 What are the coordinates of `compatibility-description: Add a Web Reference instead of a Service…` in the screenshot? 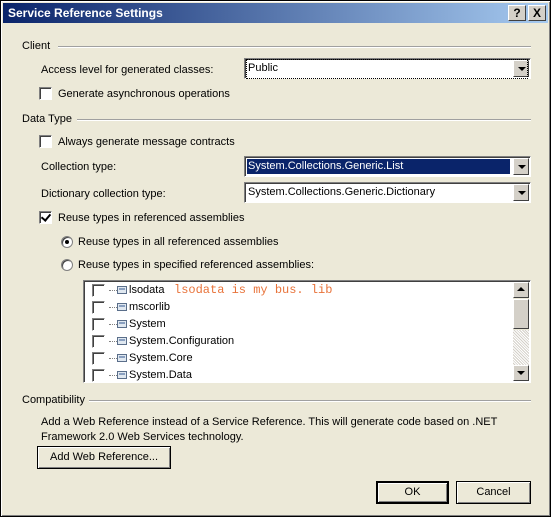 It's located at (269, 429).